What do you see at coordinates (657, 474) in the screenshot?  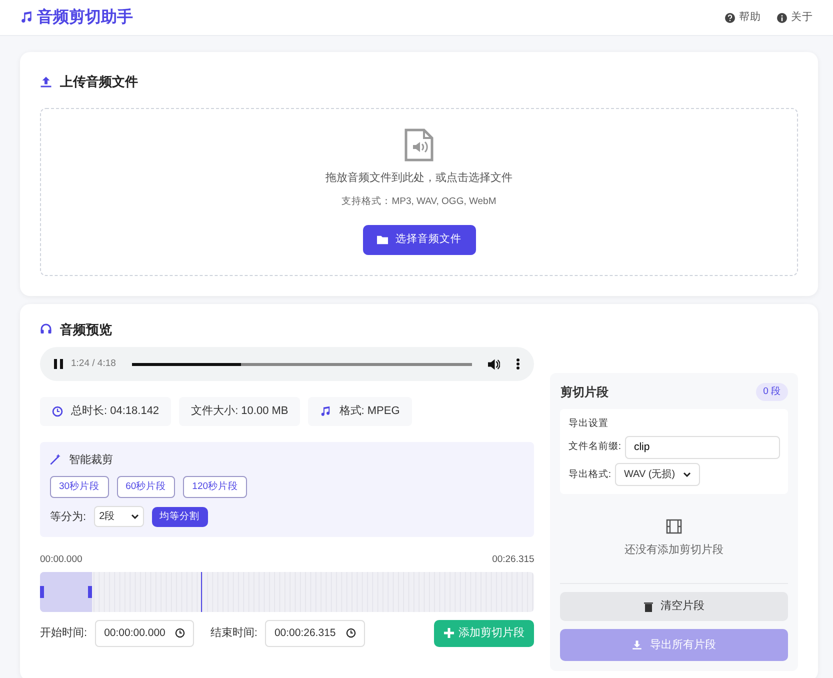 I see `format-select: WAV (无损)` at bounding box center [657, 474].